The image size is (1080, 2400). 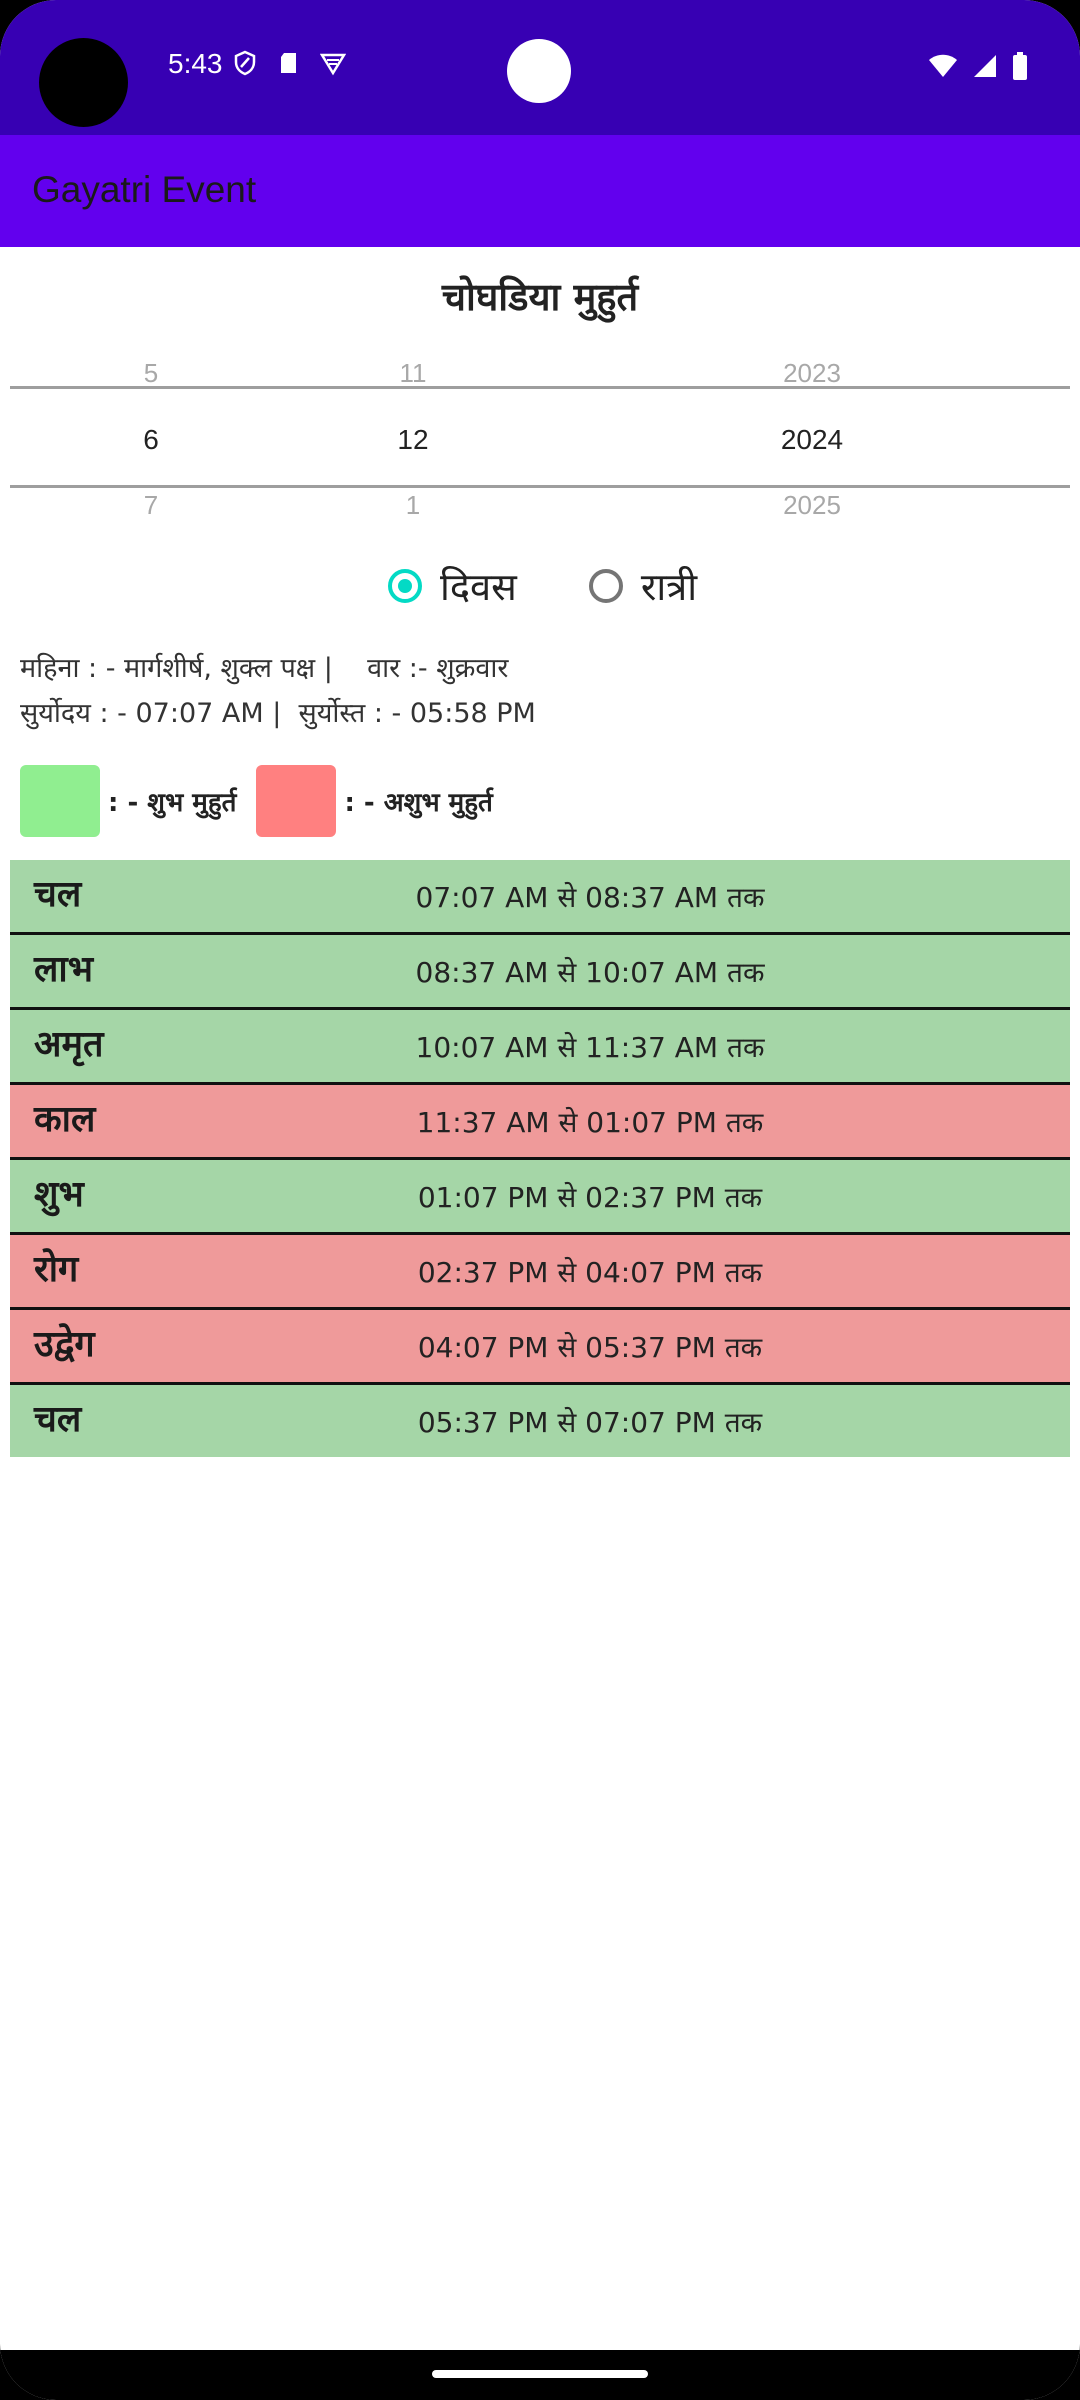 I want to click on table-row: लाभ 08:37 AM से 10:07 AM तक, so click(x=540, y=972).